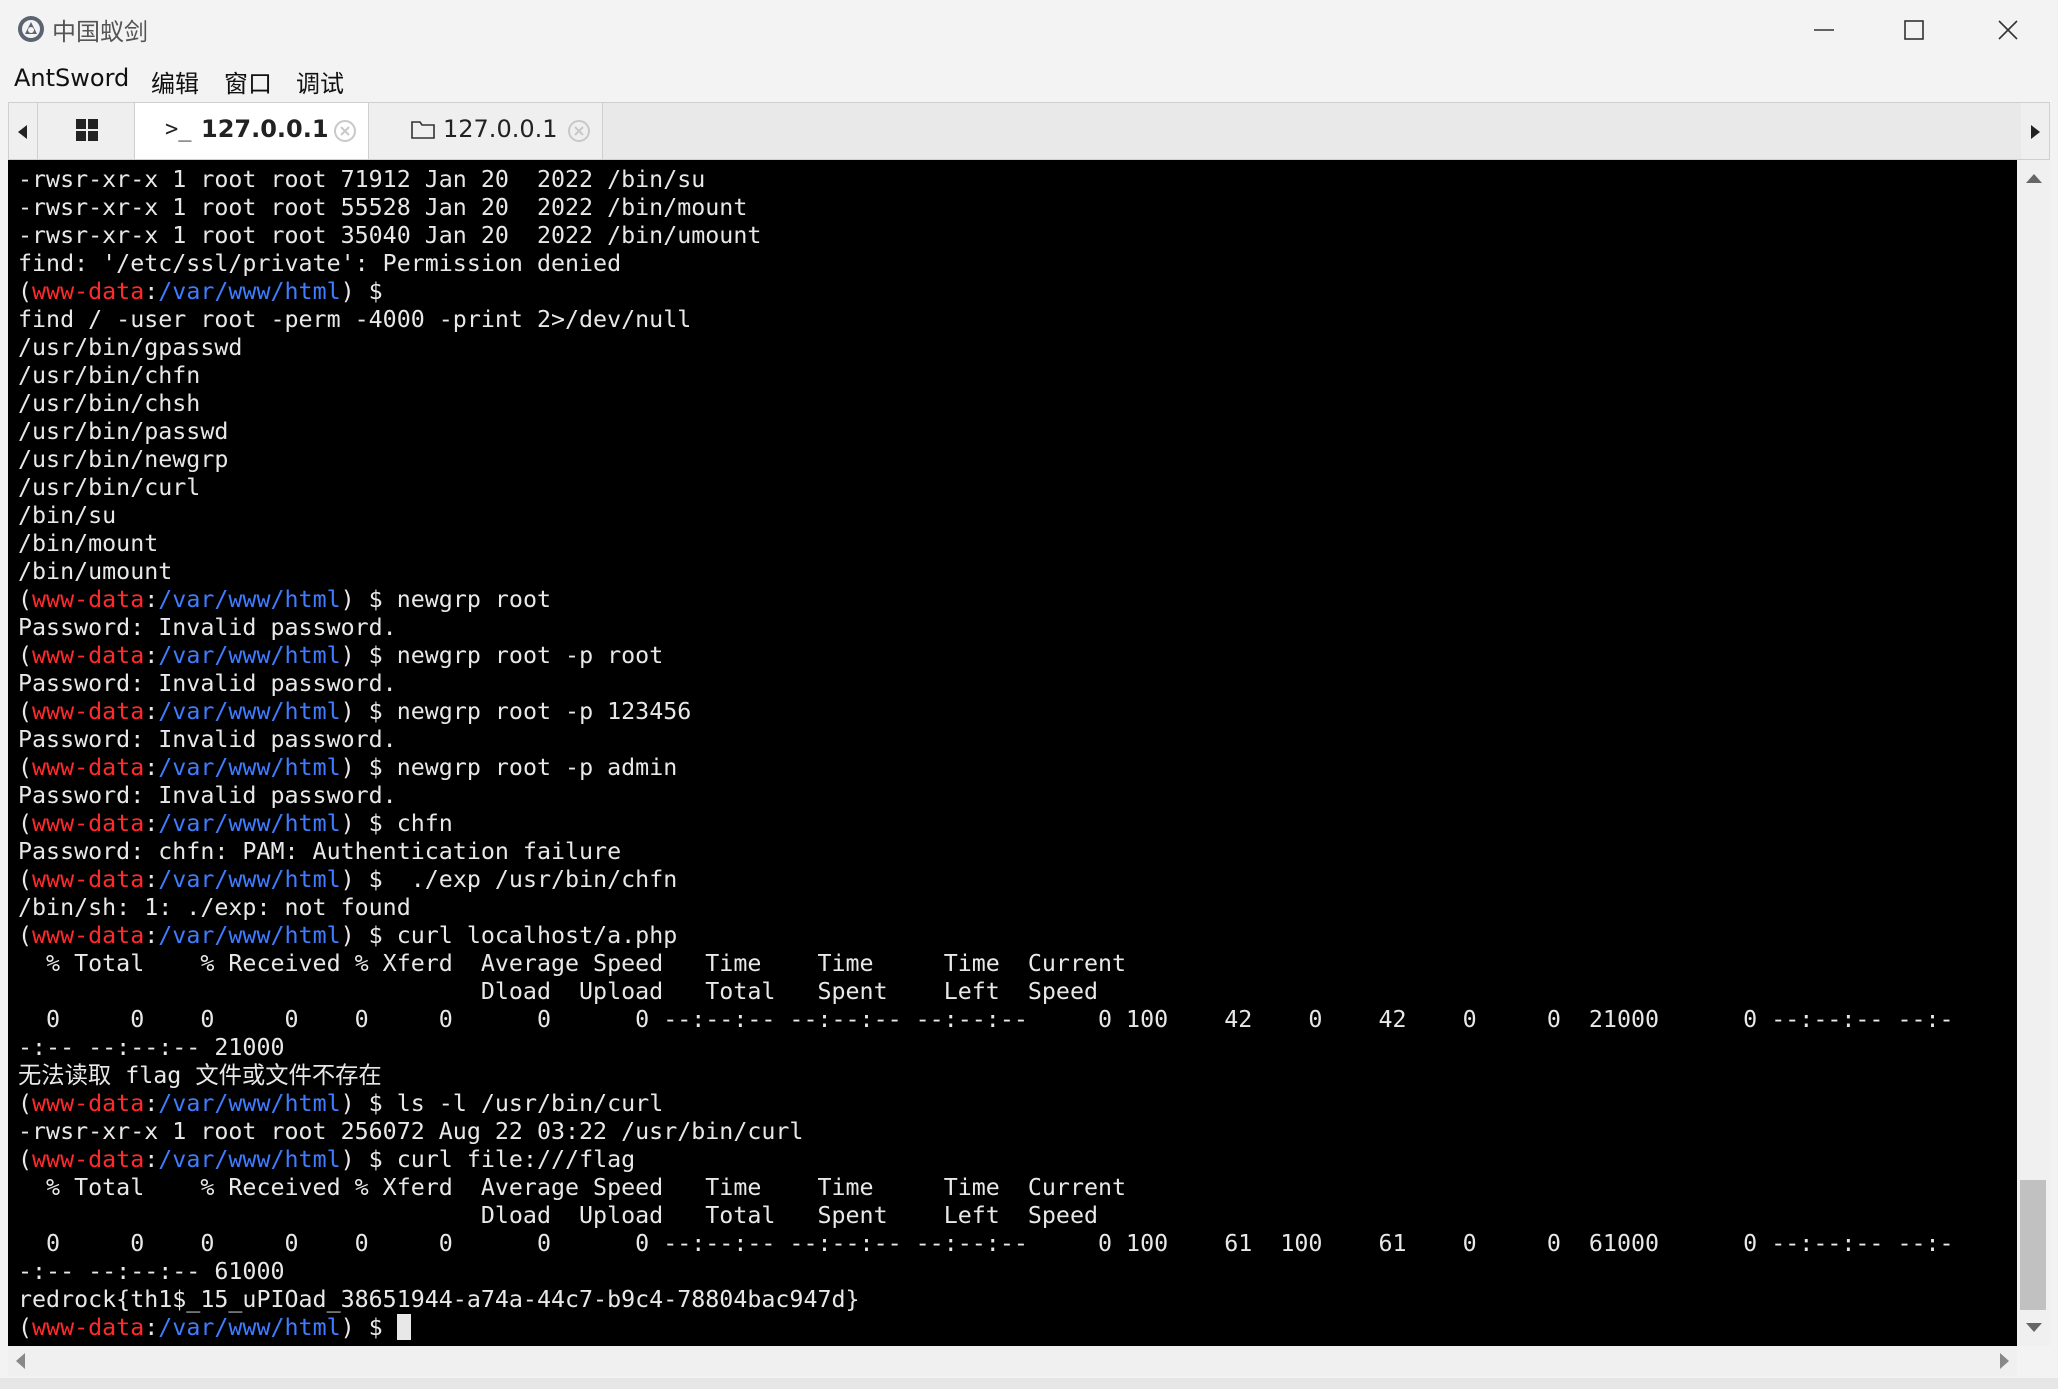 This screenshot has height=1389, width=2058. I want to click on tab-files-label: 127.0.0.1, so click(500, 129).